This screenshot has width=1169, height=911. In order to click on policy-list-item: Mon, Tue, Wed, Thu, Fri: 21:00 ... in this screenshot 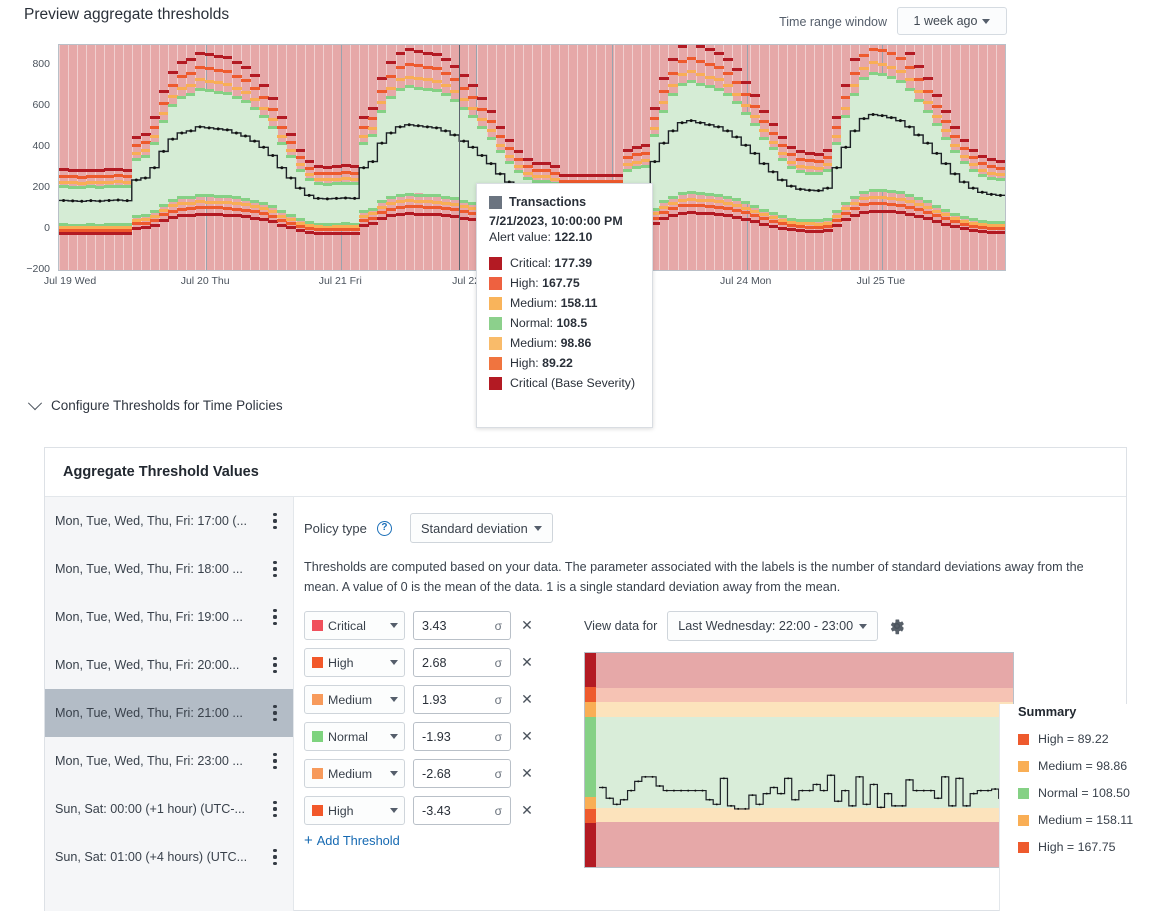, I will do `click(169, 713)`.